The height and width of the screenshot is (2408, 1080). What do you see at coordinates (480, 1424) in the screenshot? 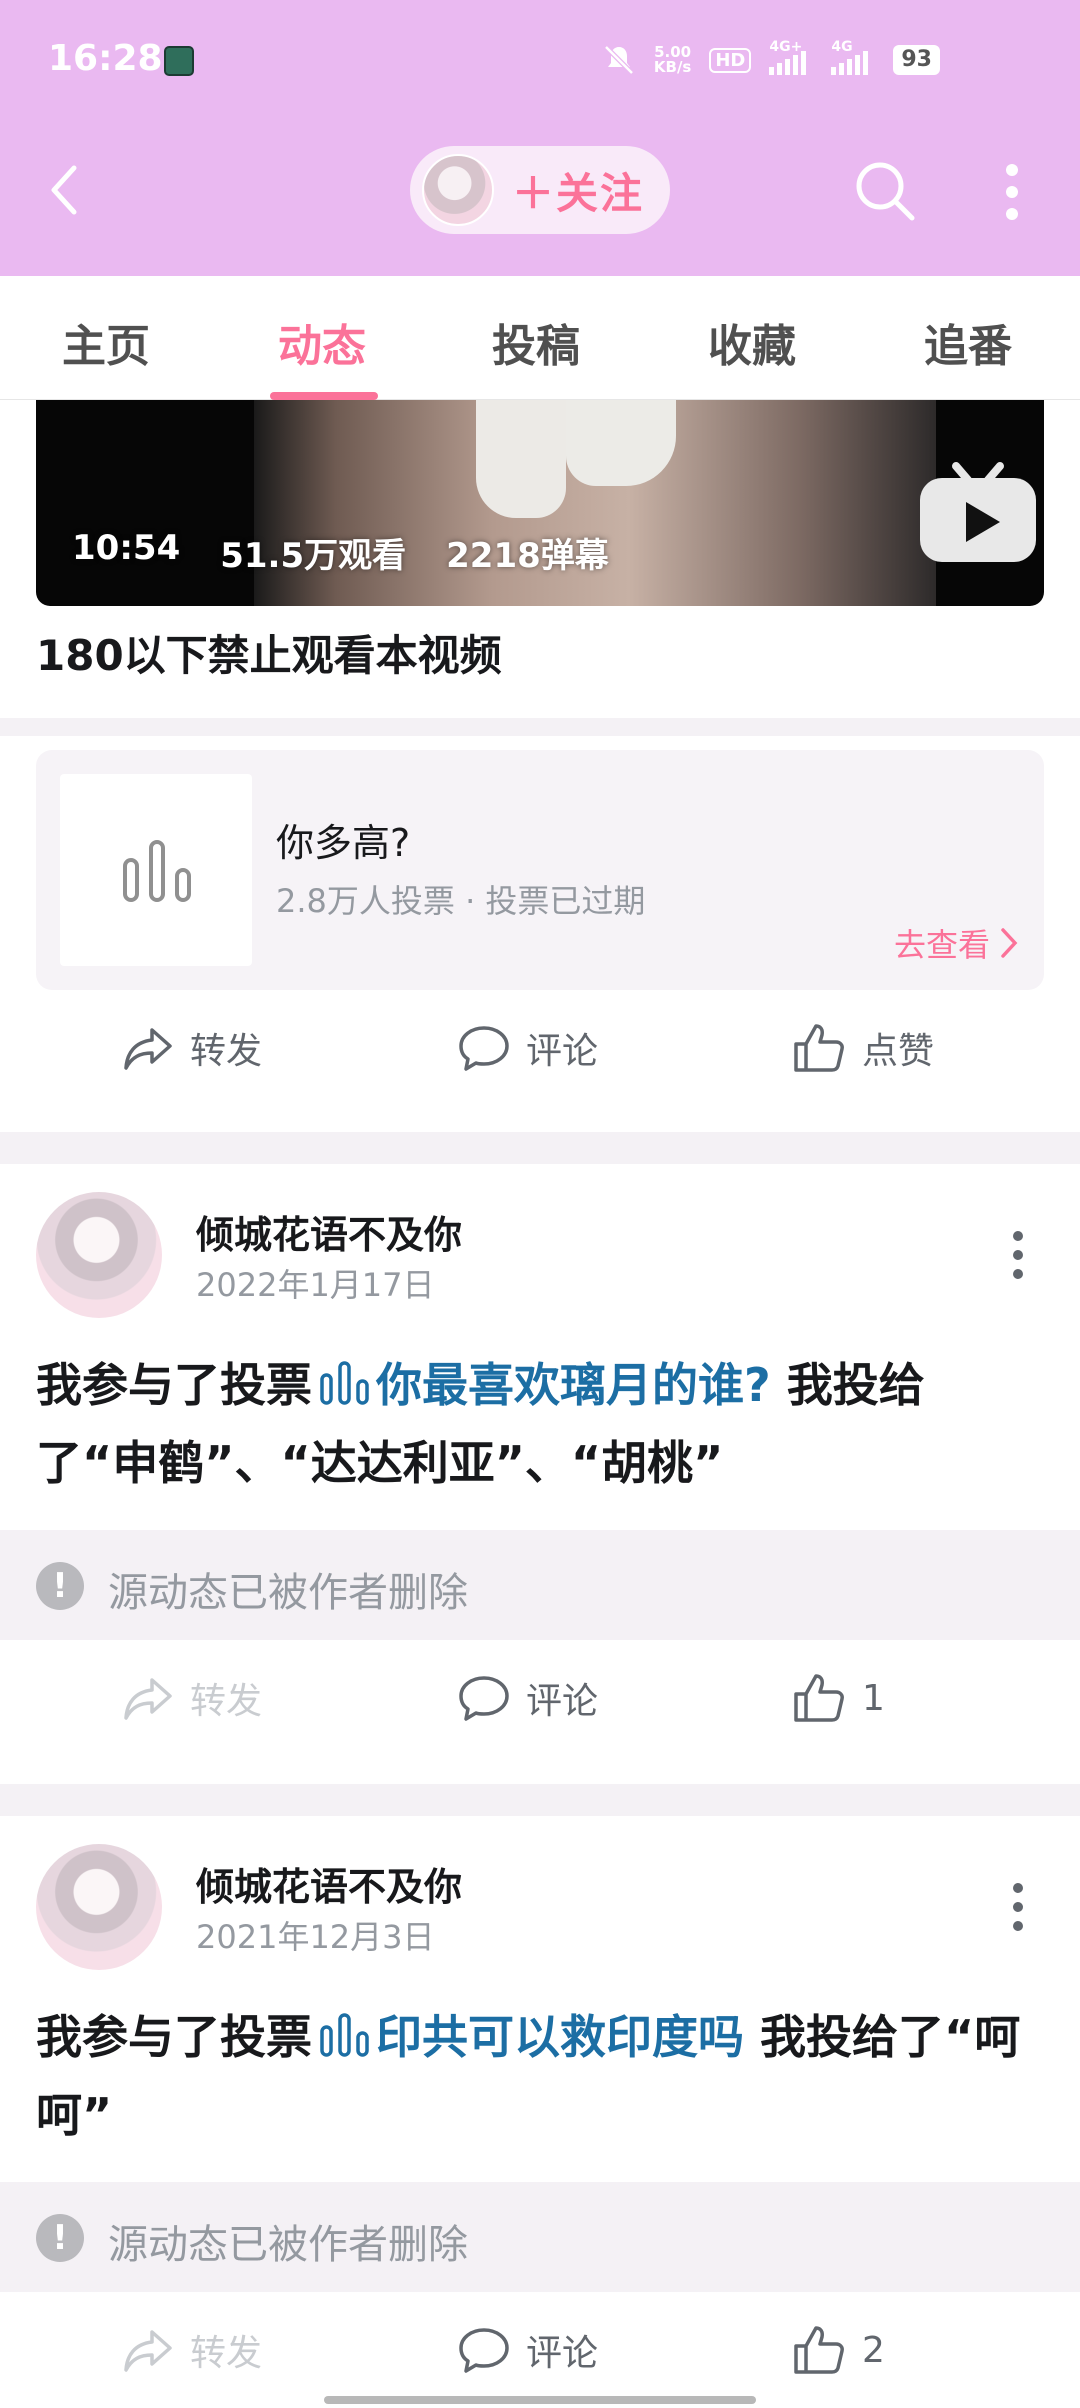
I see `post-text: 我参与了投票 你最喜欢璃月的谁? 我投给了“申鹤”、“达达利亚”、“胡桃”` at bounding box center [480, 1424].